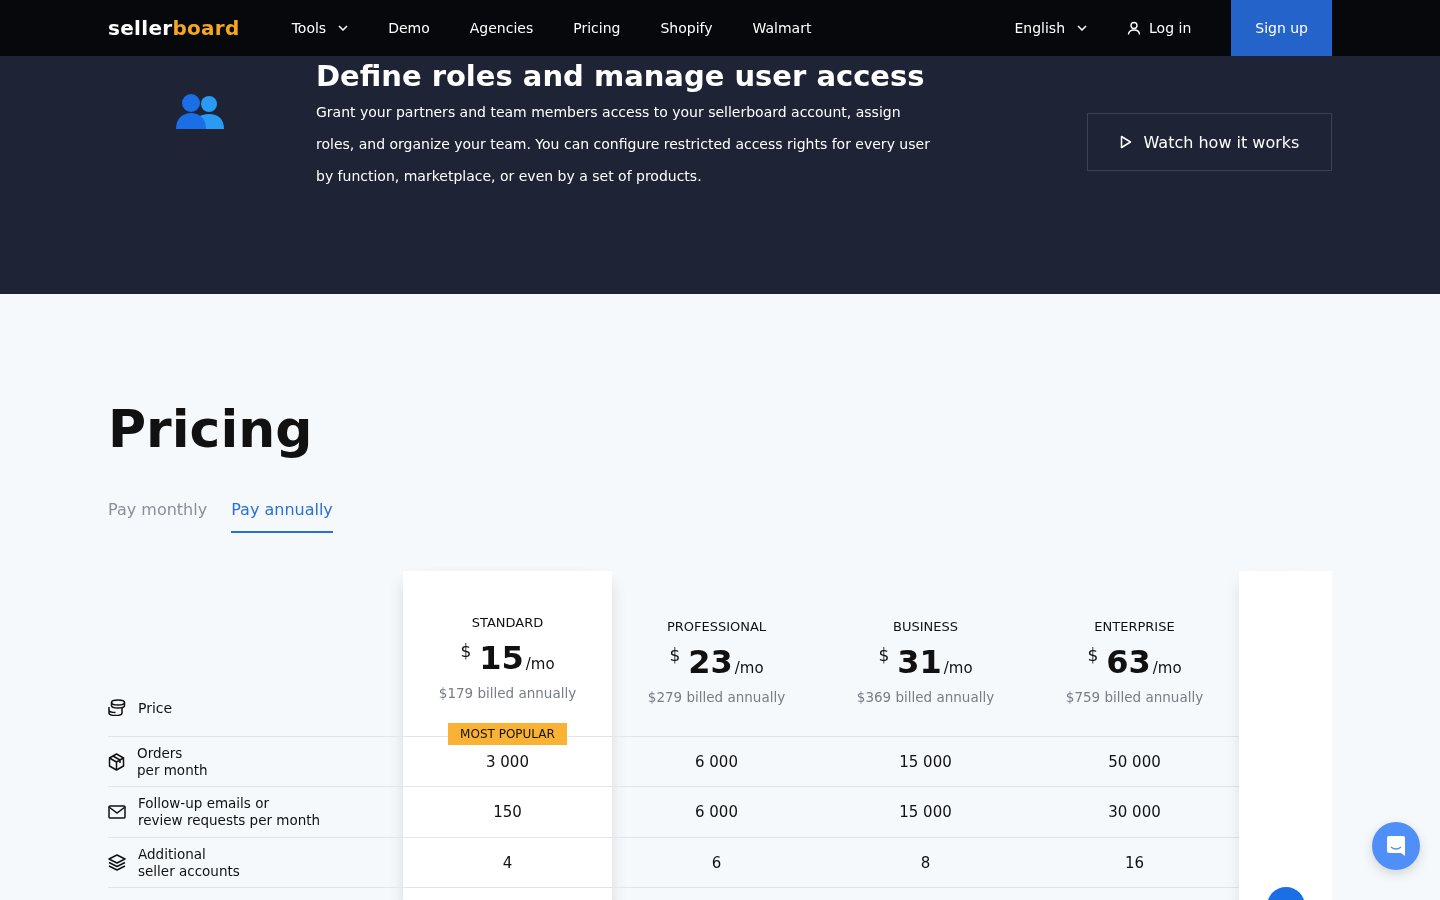 This screenshot has height=900, width=1440. What do you see at coordinates (155, 708) in the screenshot?
I see `row-label: Price` at bounding box center [155, 708].